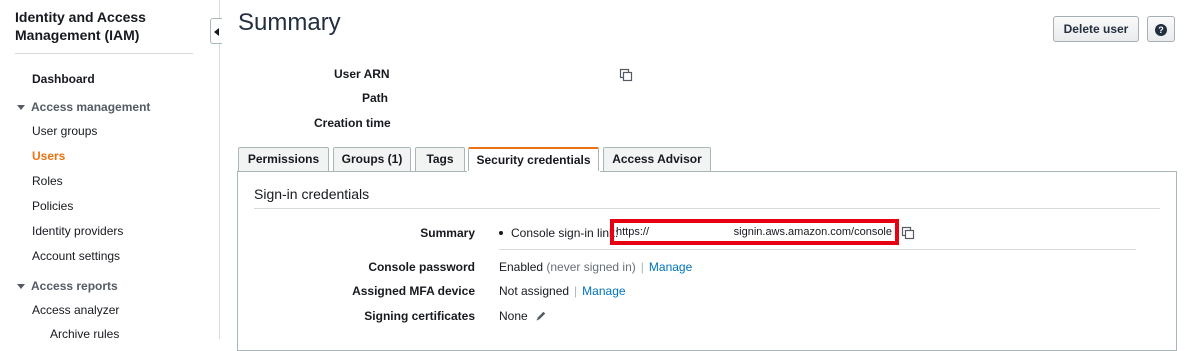 This screenshot has width=1194, height=351. I want to click on console-password-note: (never signed in), so click(591, 267).